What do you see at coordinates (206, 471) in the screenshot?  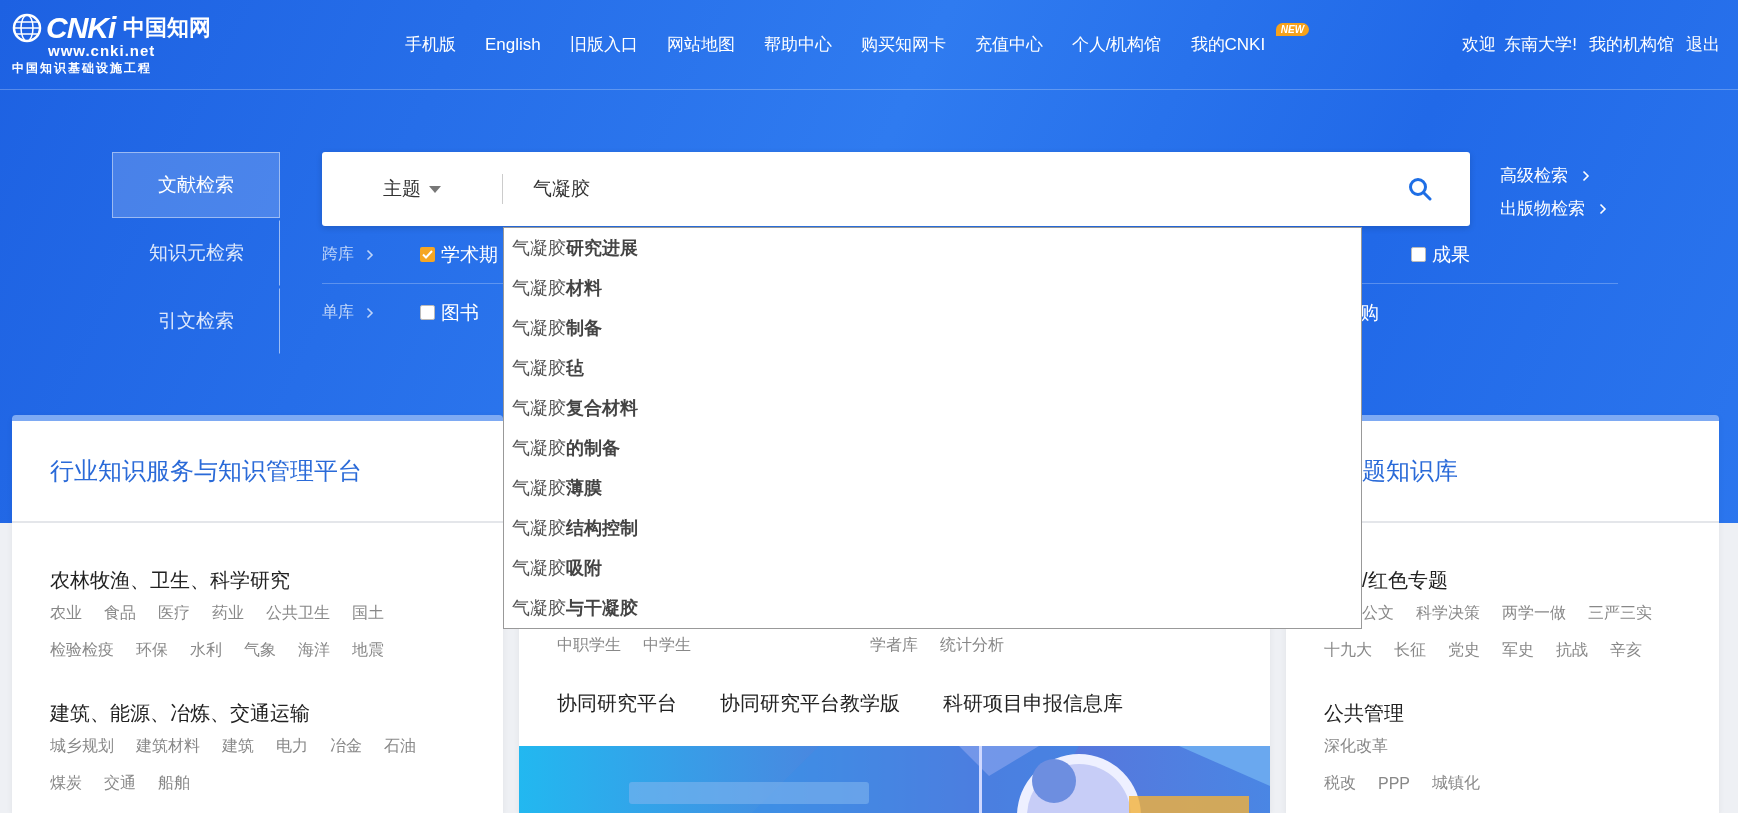 I see `card-title: 行业知识服务与知识管理平台` at bounding box center [206, 471].